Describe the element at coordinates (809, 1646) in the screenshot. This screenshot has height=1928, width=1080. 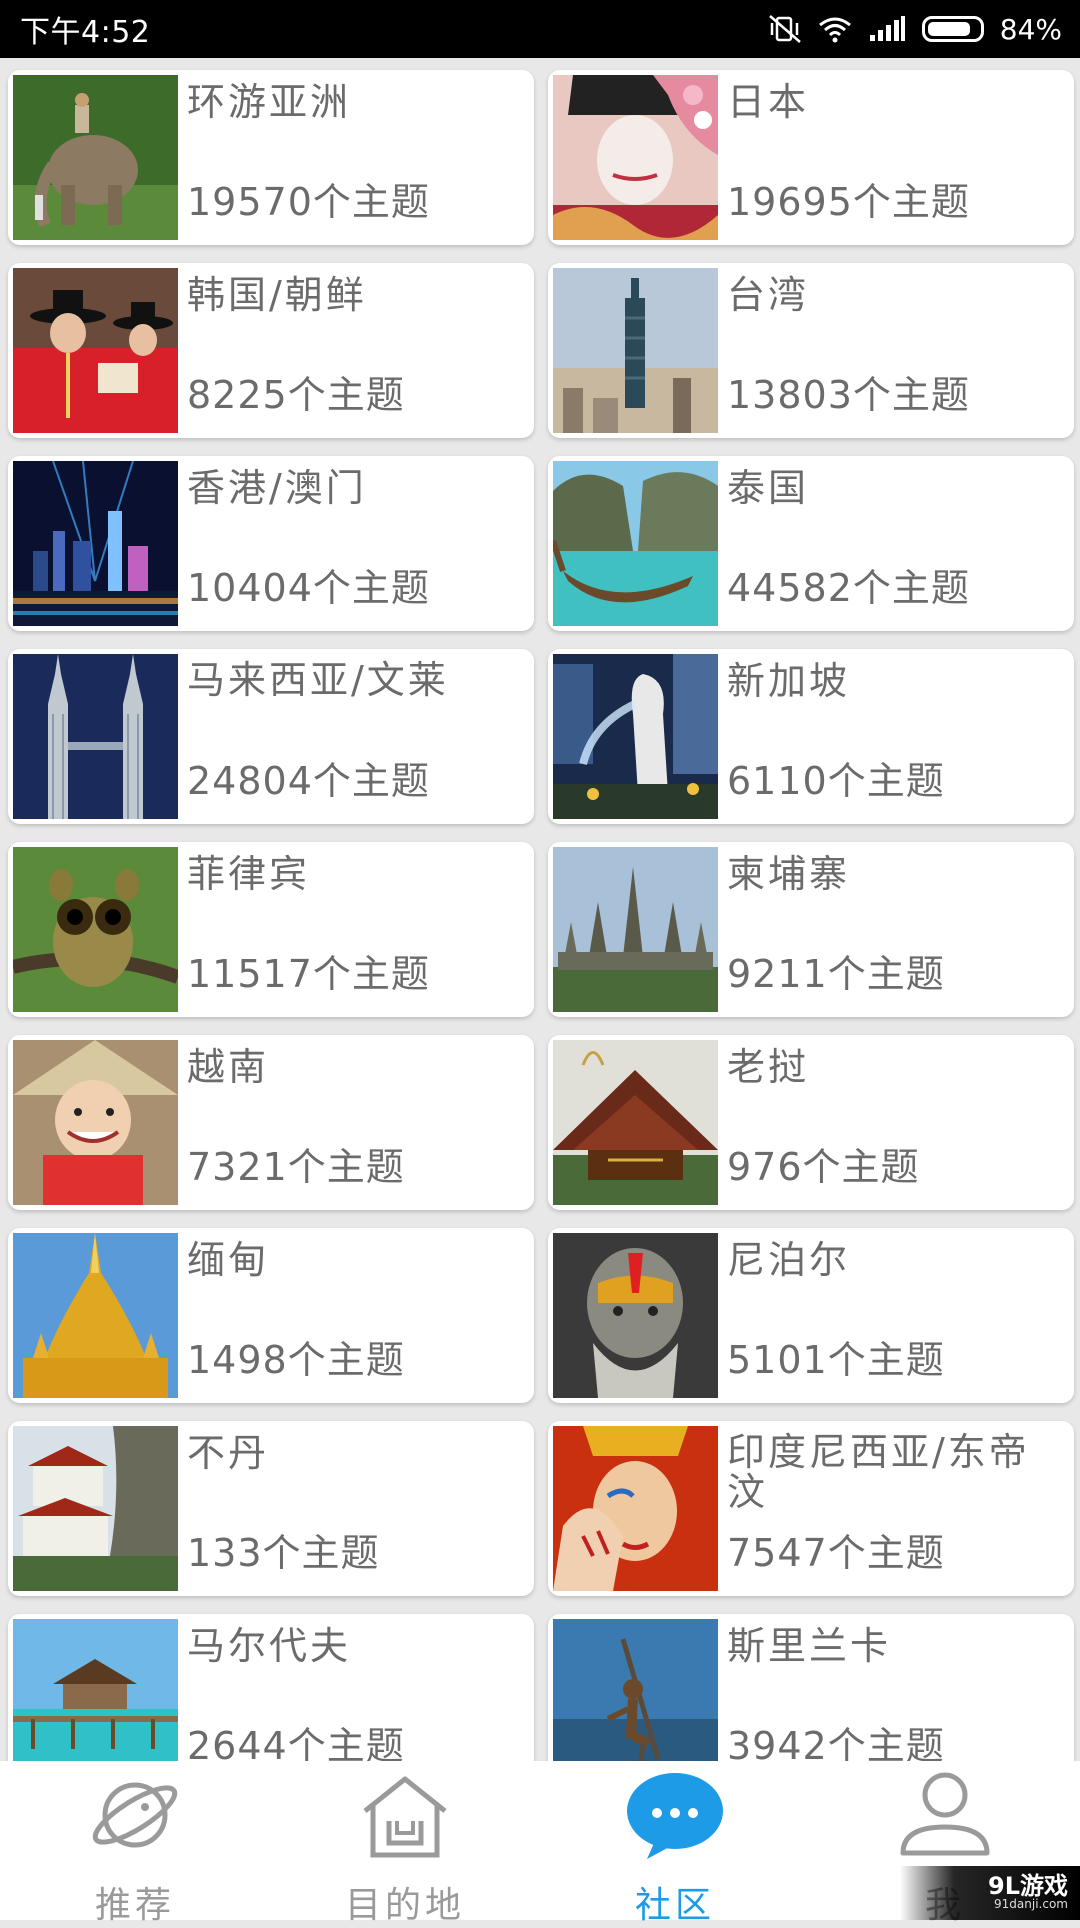
I see `destination-name: 斯里兰卡` at that location.